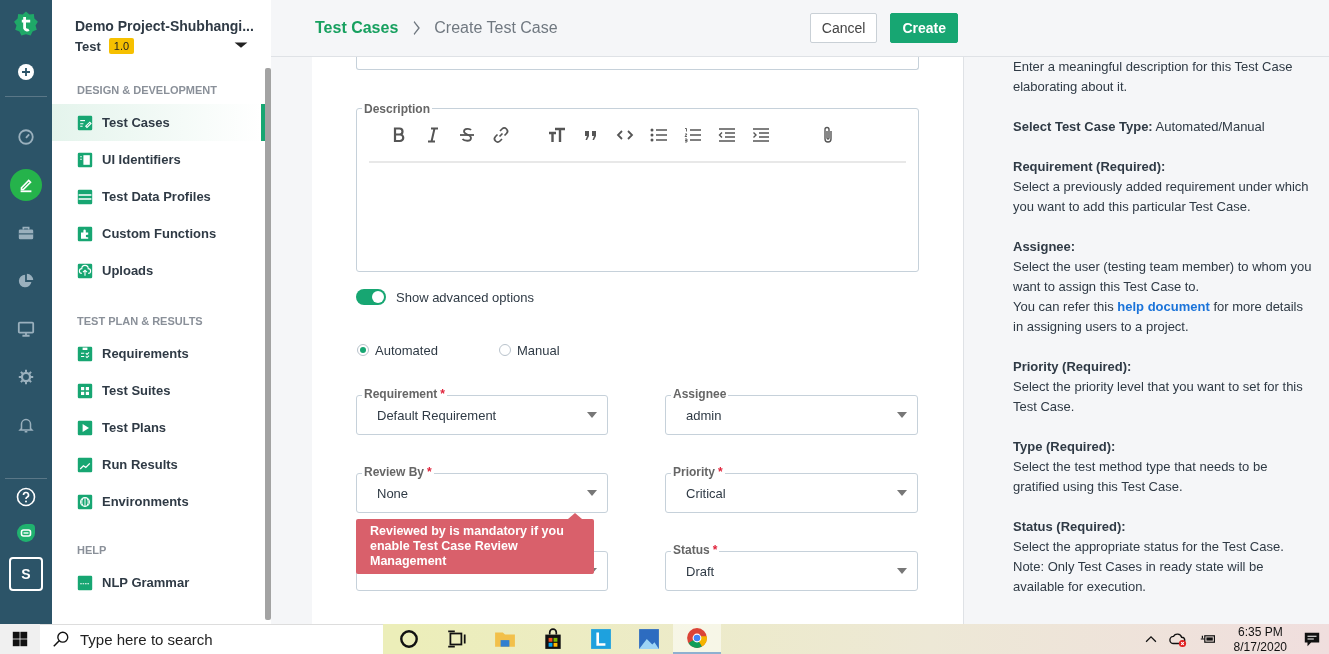  What do you see at coordinates (538, 350) in the screenshot?
I see `radio-label: Manual` at bounding box center [538, 350].